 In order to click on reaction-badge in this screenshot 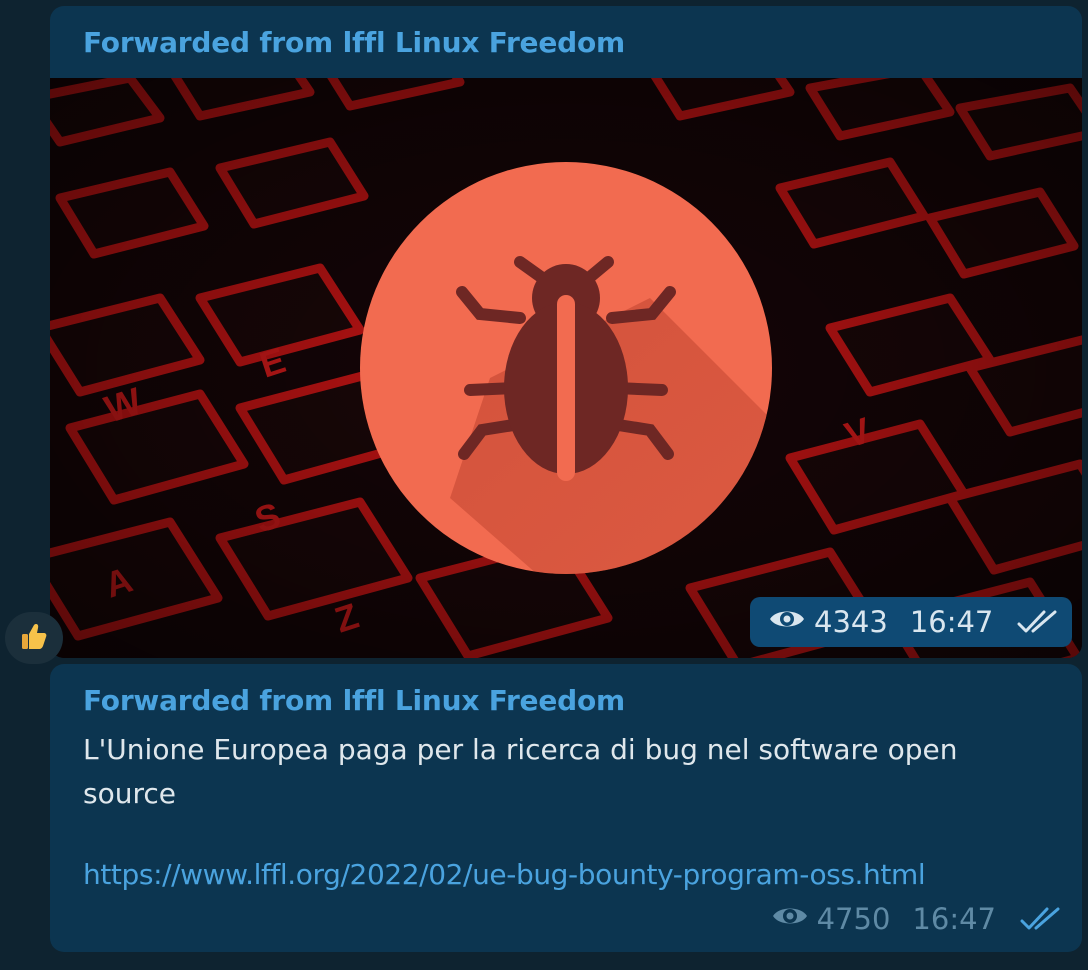, I will do `click(34, 638)`.